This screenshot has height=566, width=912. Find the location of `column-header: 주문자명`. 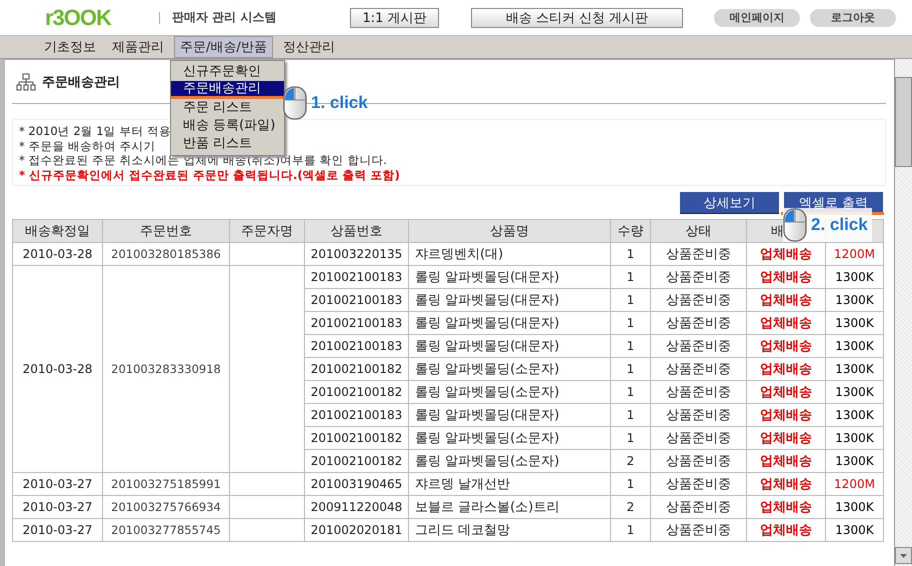

column-header: 주문자명 is located at coordinates (267, 231).